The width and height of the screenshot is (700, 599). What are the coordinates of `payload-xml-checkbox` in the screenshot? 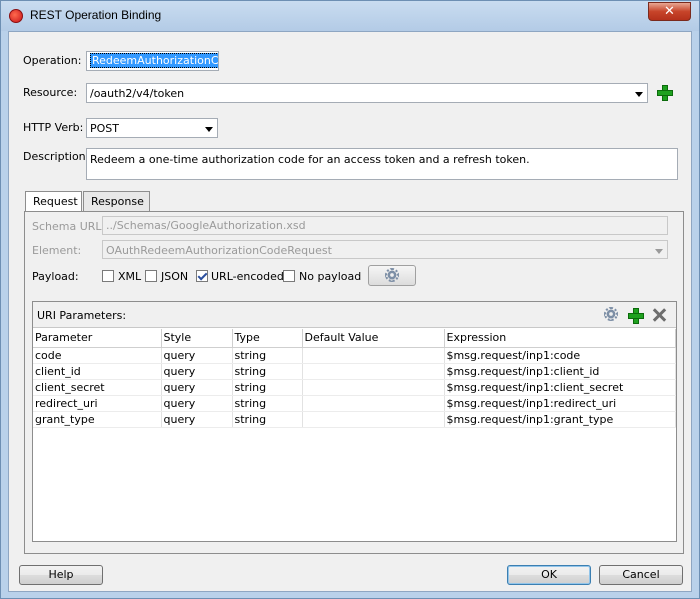 It's located at (108, 276).